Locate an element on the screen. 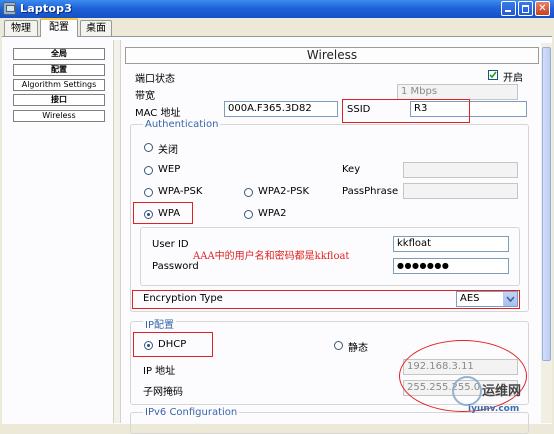 This screenshot has width=554, height=434. auth-wep-label: WEP is located at coordinates (169, 169).